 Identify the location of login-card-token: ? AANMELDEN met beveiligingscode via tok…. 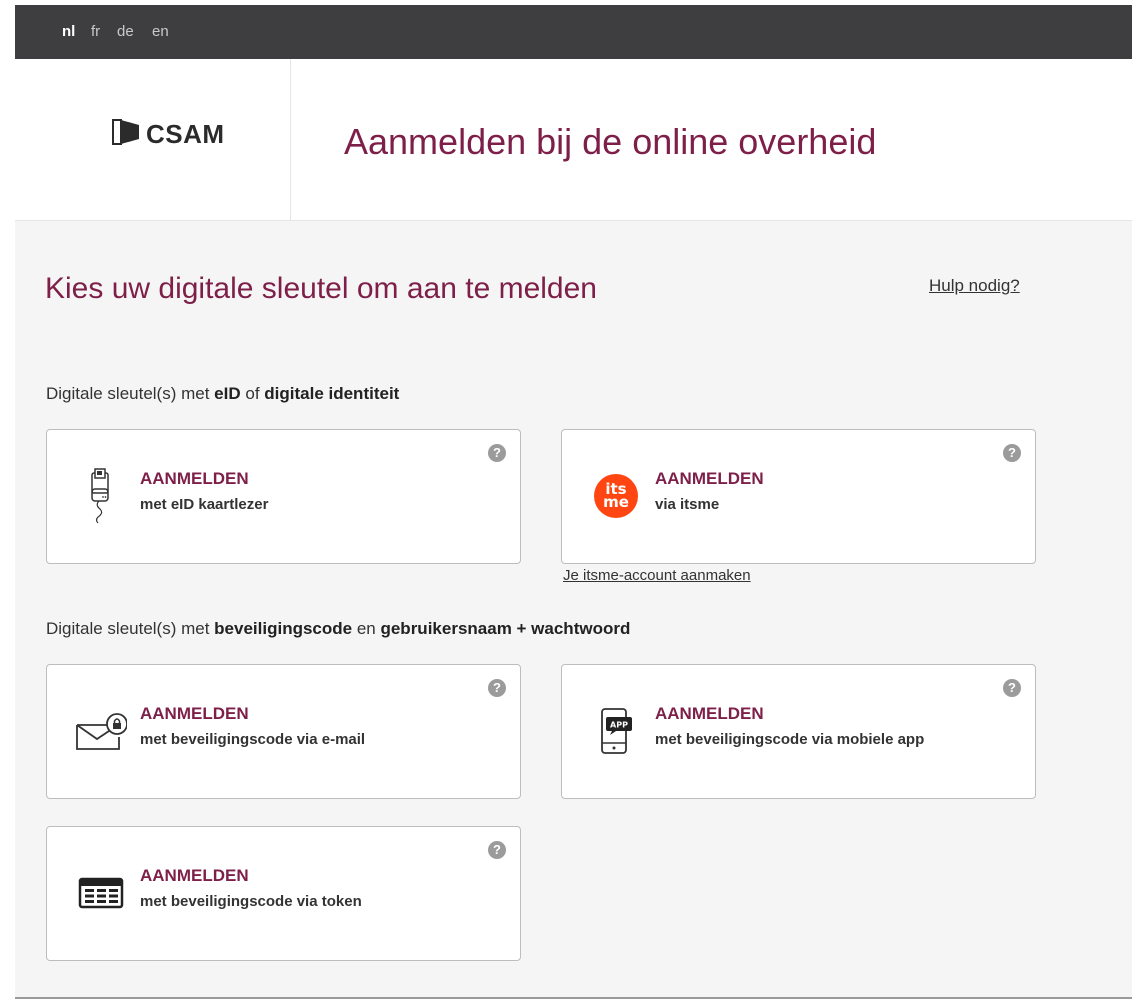
(283, 893).